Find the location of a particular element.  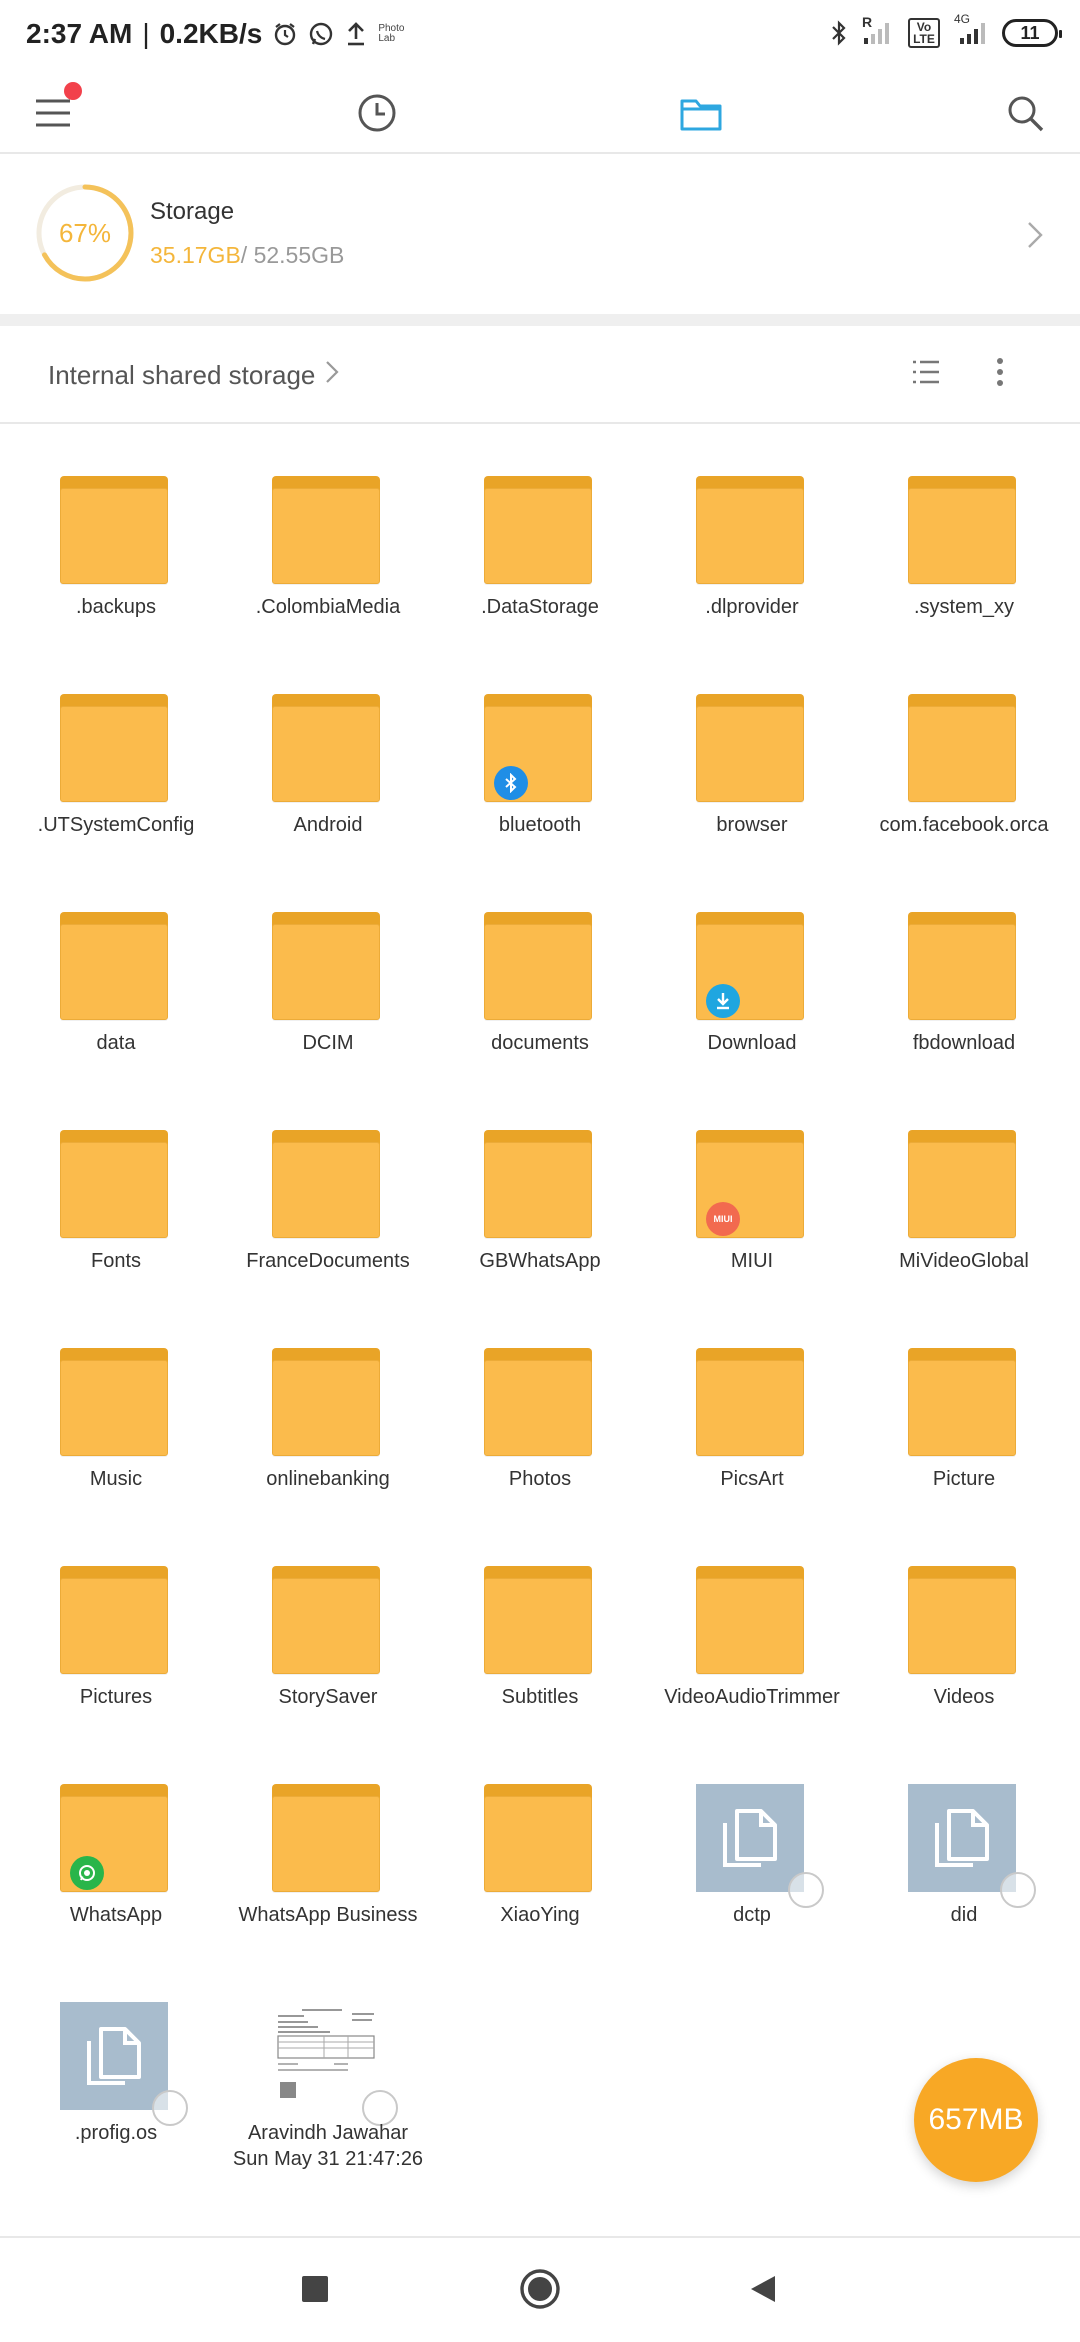

folder-item: WhatsApp Business is located at coordinates (328, 1877).